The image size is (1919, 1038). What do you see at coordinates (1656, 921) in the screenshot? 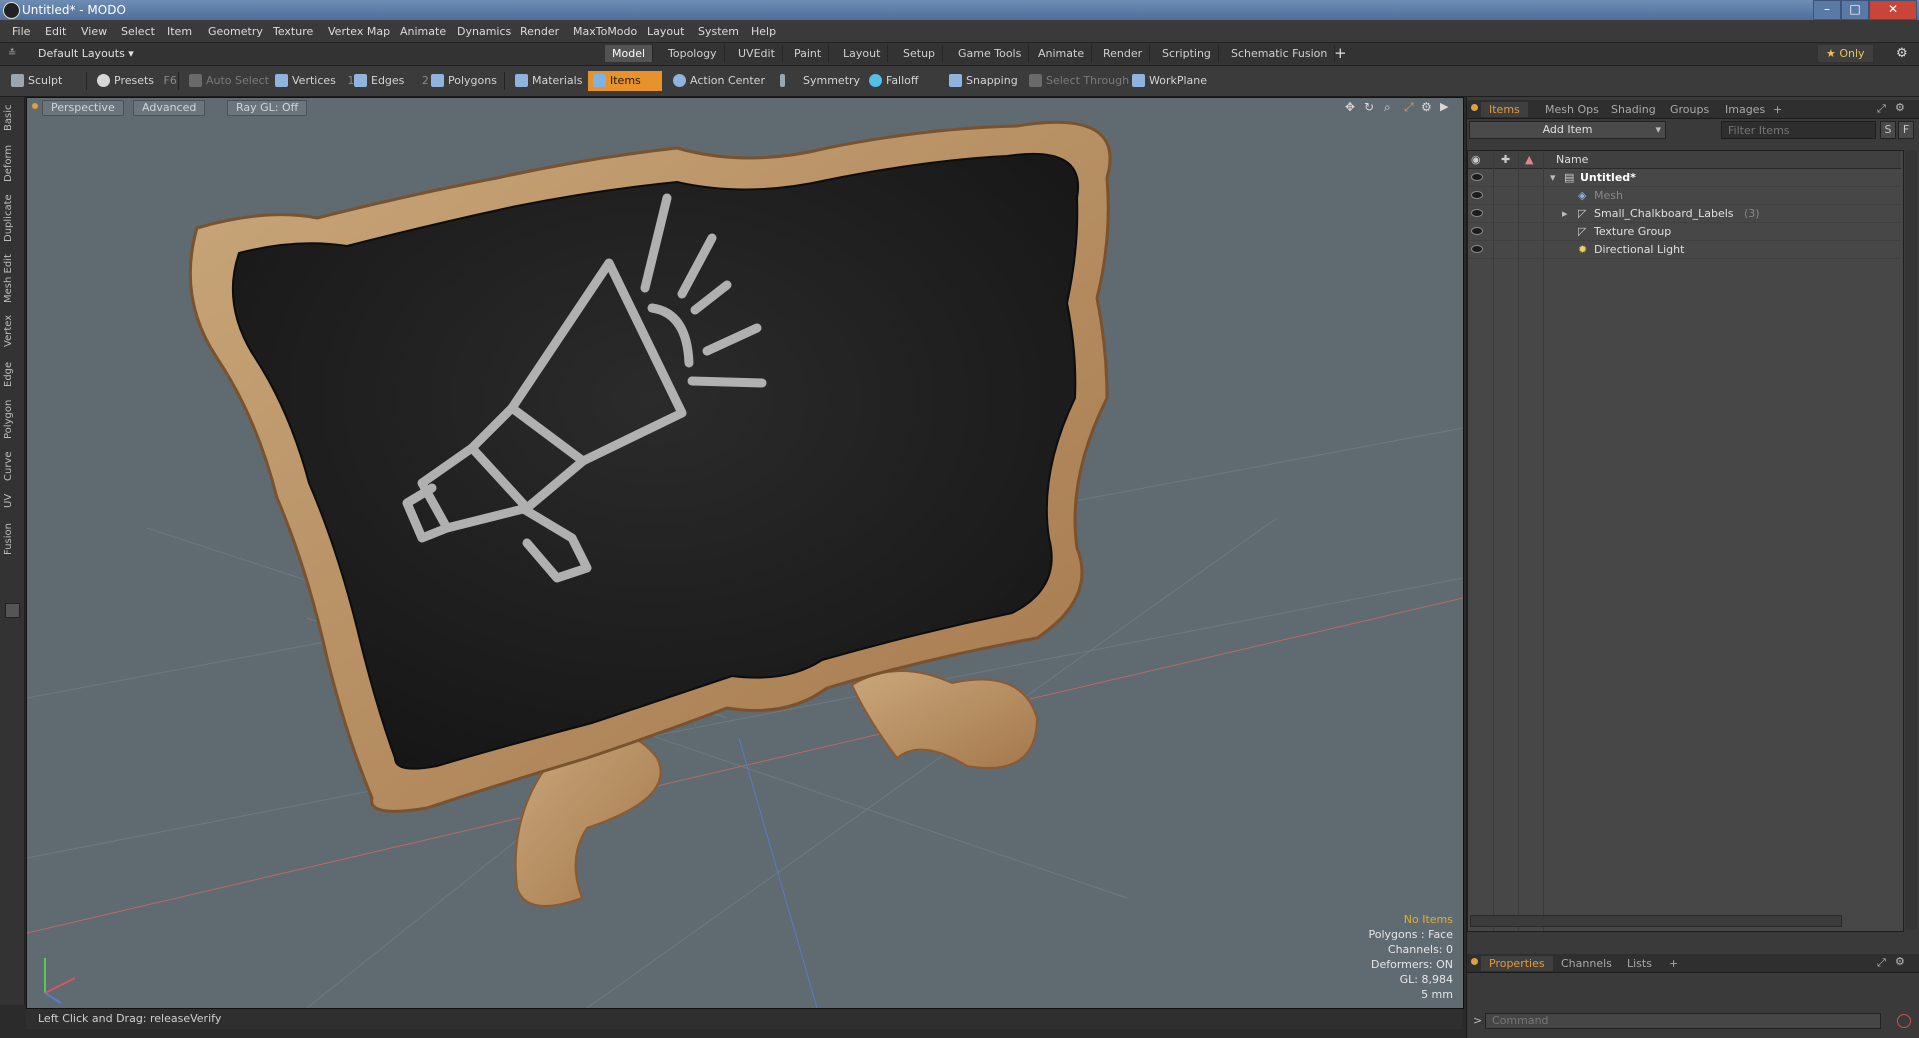
I see `horizontal-scrollbar` at bounding box center [1656, 921].